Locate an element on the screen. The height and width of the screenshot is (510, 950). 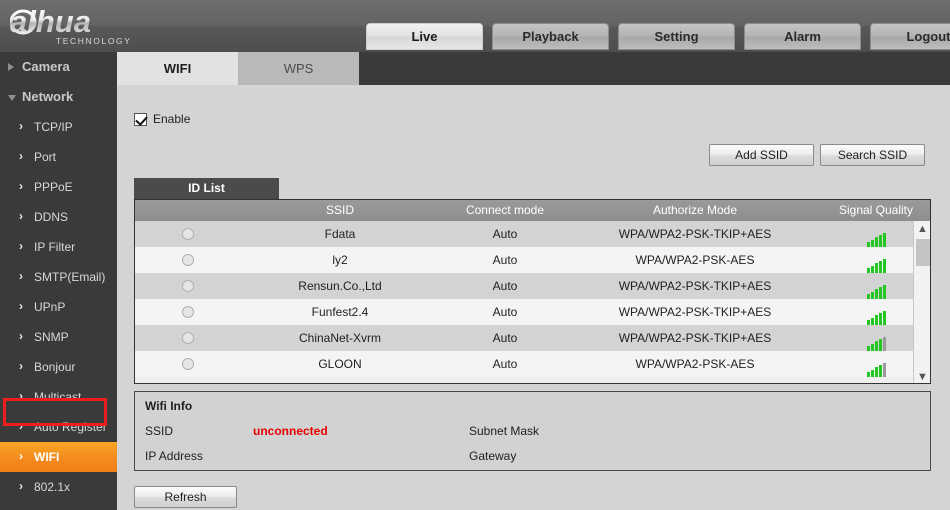
sidebar-item-wifi: › WIFI is located at coordinates (58, 457).